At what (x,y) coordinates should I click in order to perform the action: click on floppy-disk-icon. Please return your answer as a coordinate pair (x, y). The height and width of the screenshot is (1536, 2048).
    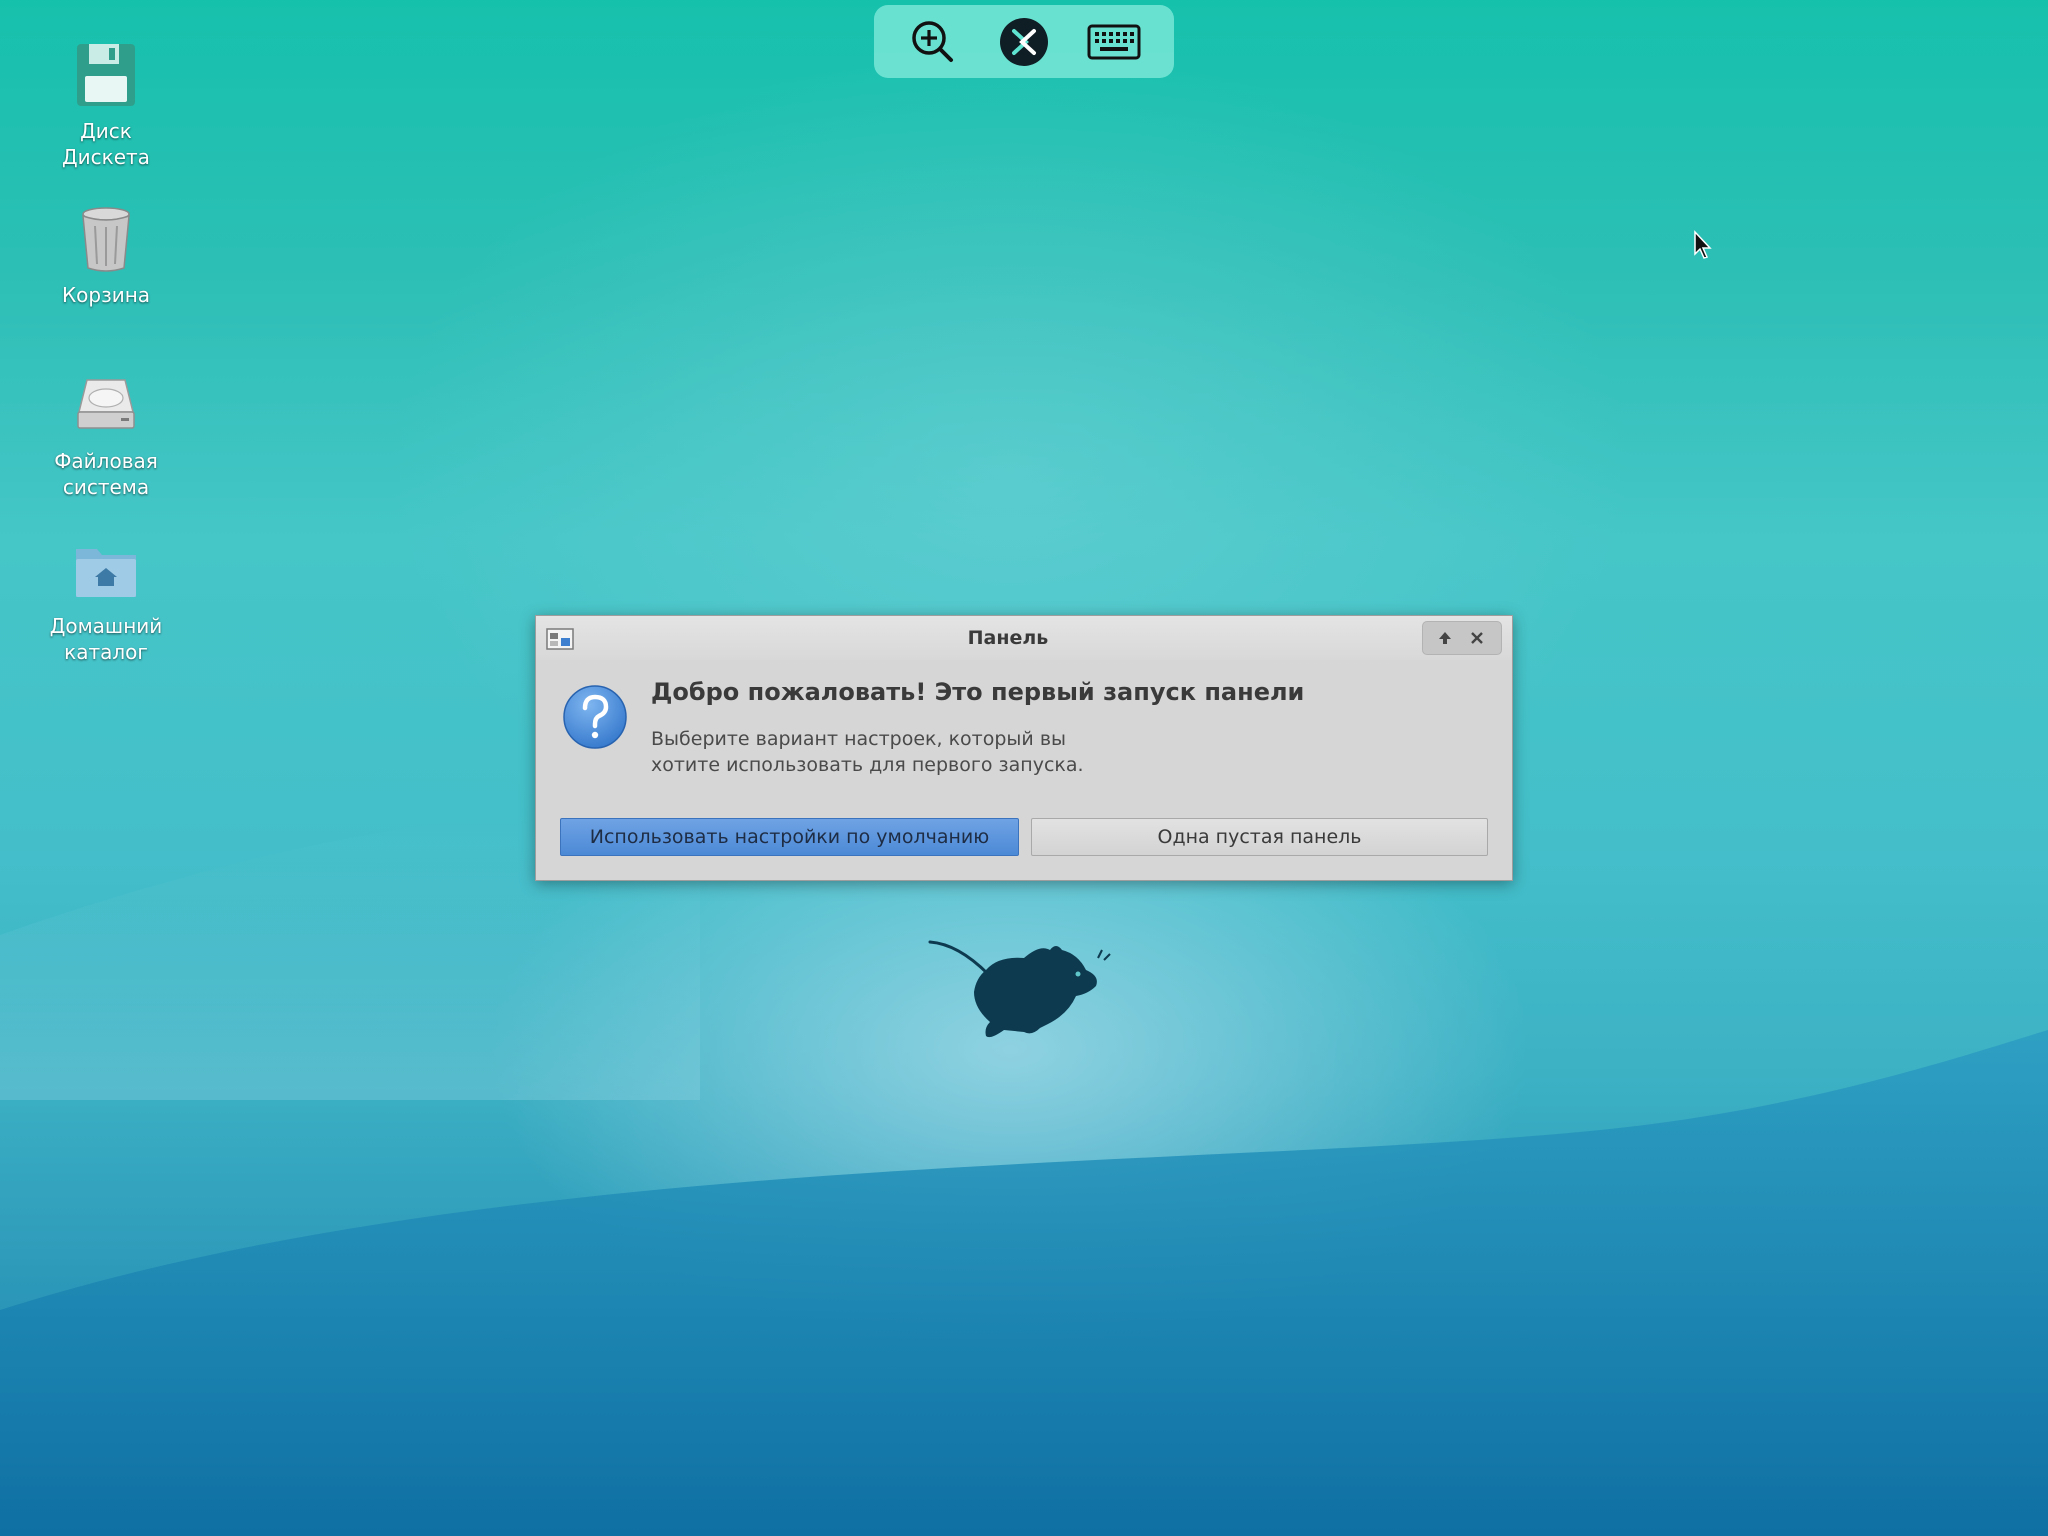
    Looking at the image, I should click on (106, 75).